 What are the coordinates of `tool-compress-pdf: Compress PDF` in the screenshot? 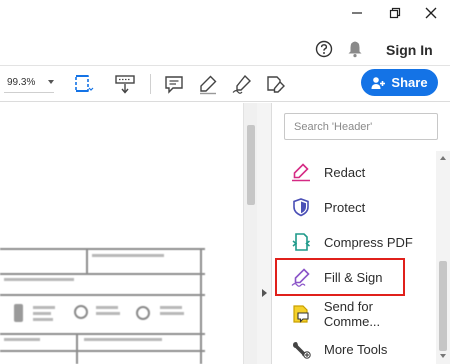 It's located at (358, 242).